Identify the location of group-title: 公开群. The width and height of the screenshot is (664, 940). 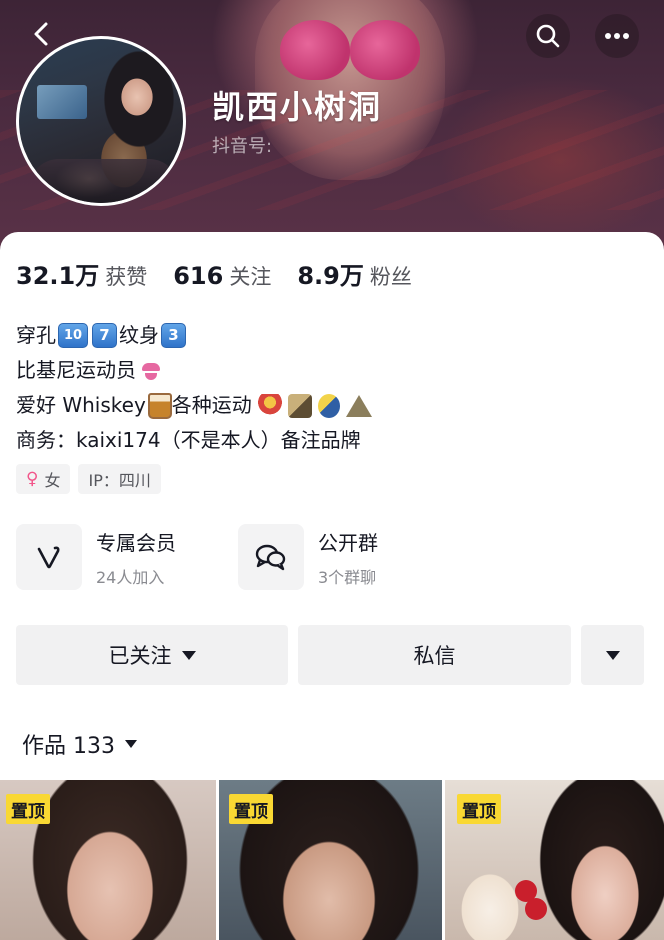
(348, 542).